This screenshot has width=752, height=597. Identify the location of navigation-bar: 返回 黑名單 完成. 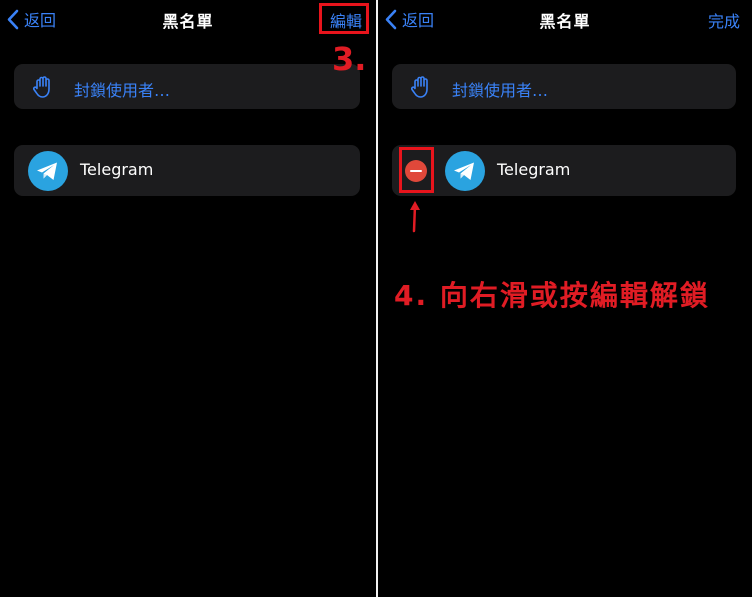
(565, 19).